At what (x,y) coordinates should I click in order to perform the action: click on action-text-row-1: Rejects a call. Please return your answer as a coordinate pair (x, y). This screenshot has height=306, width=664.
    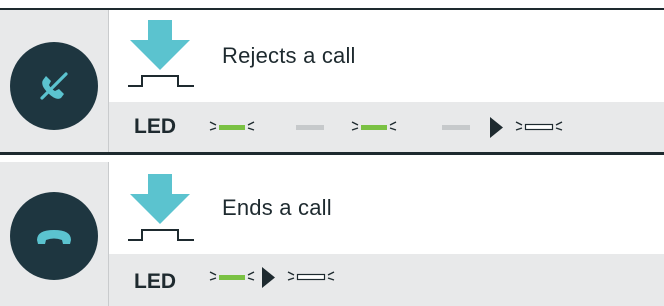
    Looking at the image, I should click on (289, 55).